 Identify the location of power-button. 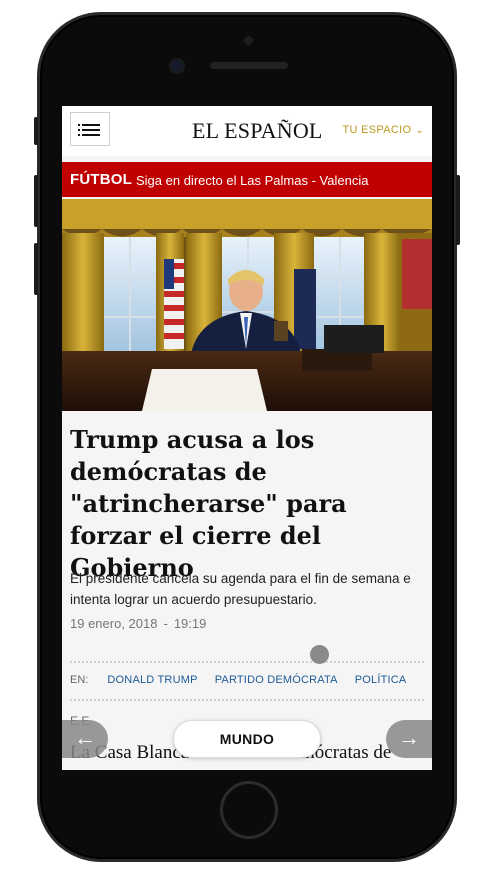
(458, 210).